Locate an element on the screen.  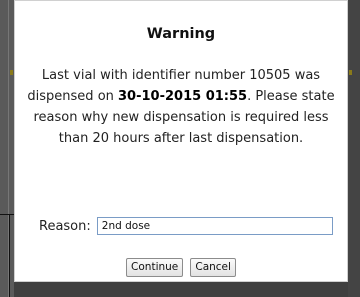
continue-button: Continue is located at coordinates (155, 267).